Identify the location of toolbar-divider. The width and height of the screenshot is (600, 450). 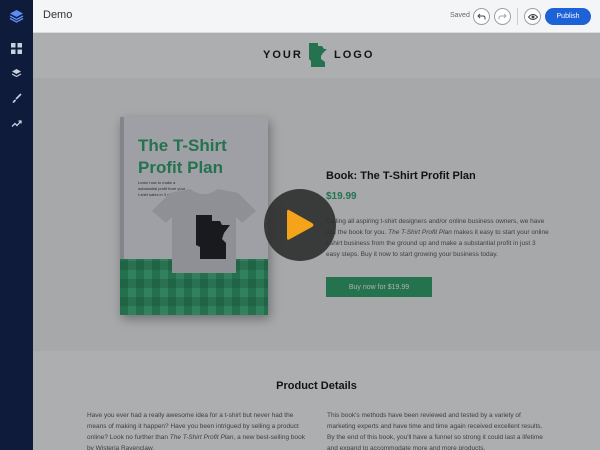
(517, 16).